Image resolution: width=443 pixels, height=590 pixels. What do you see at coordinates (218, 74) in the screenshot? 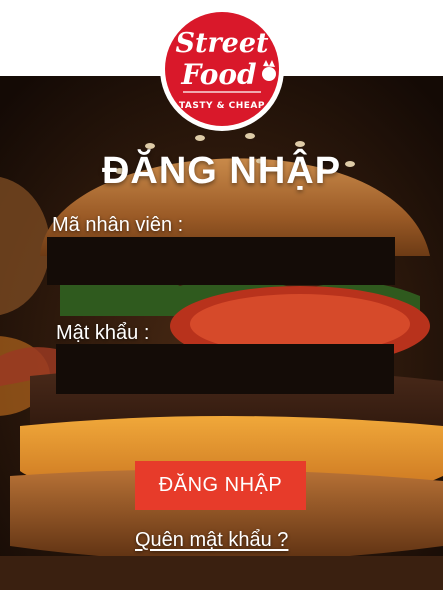
I see `logo-line-2: Food` at bounding box center [218, 74].